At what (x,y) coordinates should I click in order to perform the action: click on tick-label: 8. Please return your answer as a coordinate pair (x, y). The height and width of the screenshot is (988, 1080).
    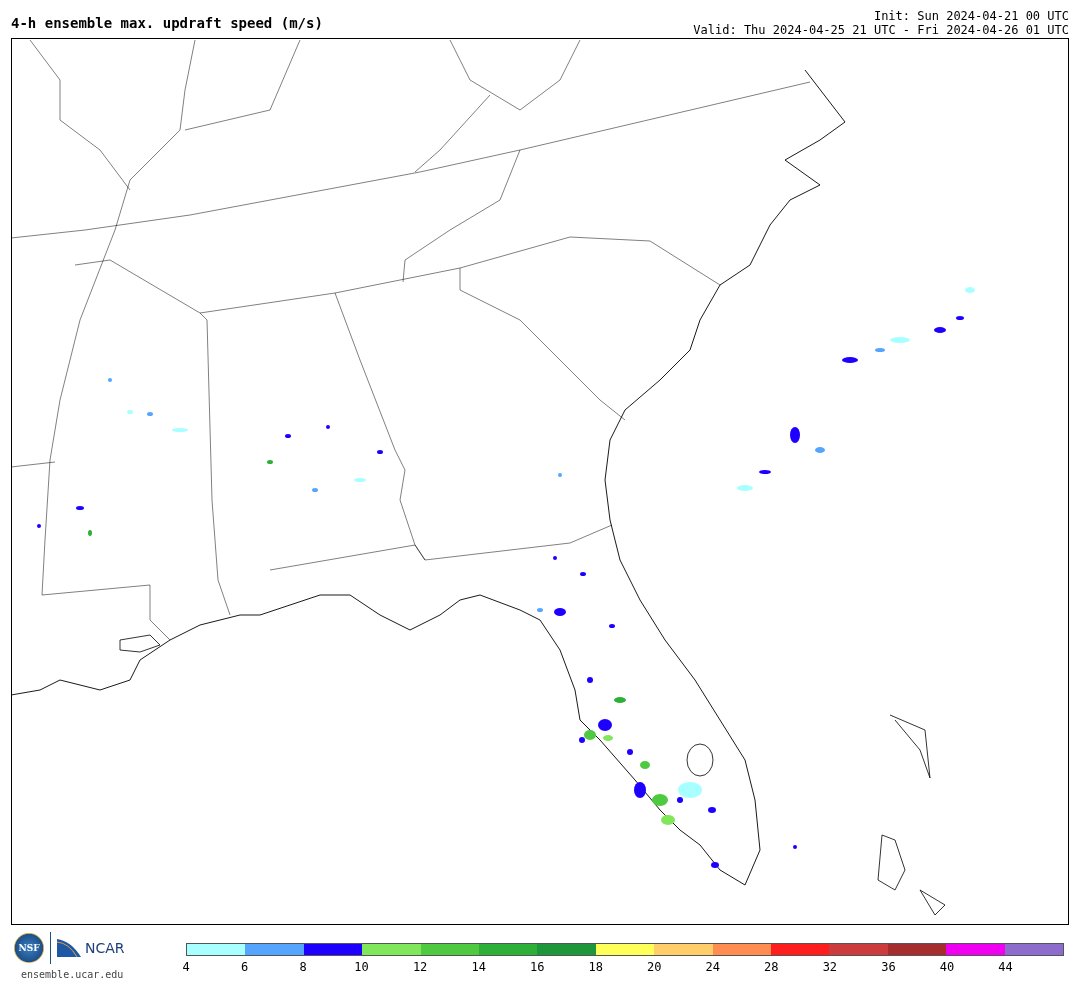
    Looking at the image, I should click on (303, 967).